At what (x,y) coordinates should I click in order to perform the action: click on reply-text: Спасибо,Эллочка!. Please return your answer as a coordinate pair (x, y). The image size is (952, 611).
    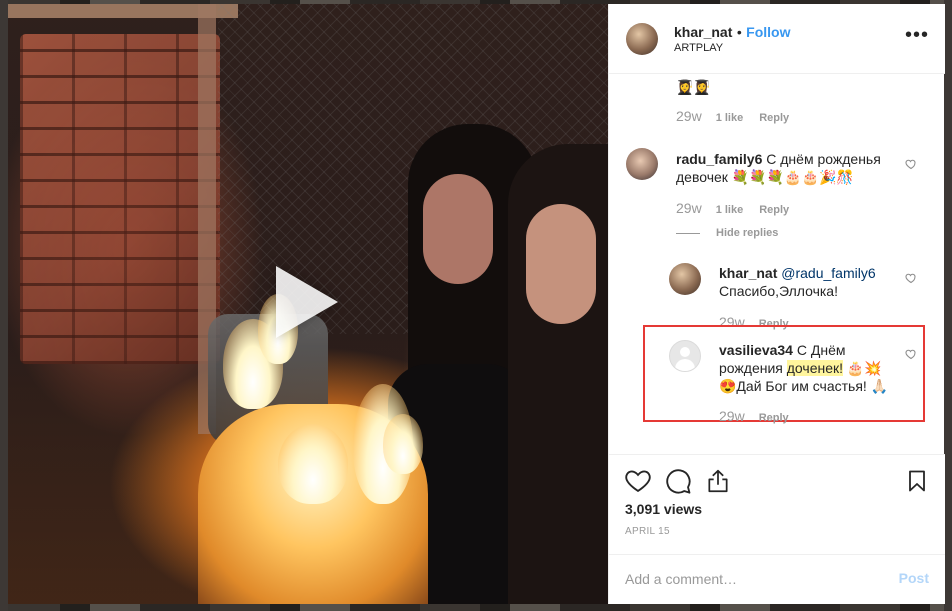
    Looking at the image, I should click on (778, 291).